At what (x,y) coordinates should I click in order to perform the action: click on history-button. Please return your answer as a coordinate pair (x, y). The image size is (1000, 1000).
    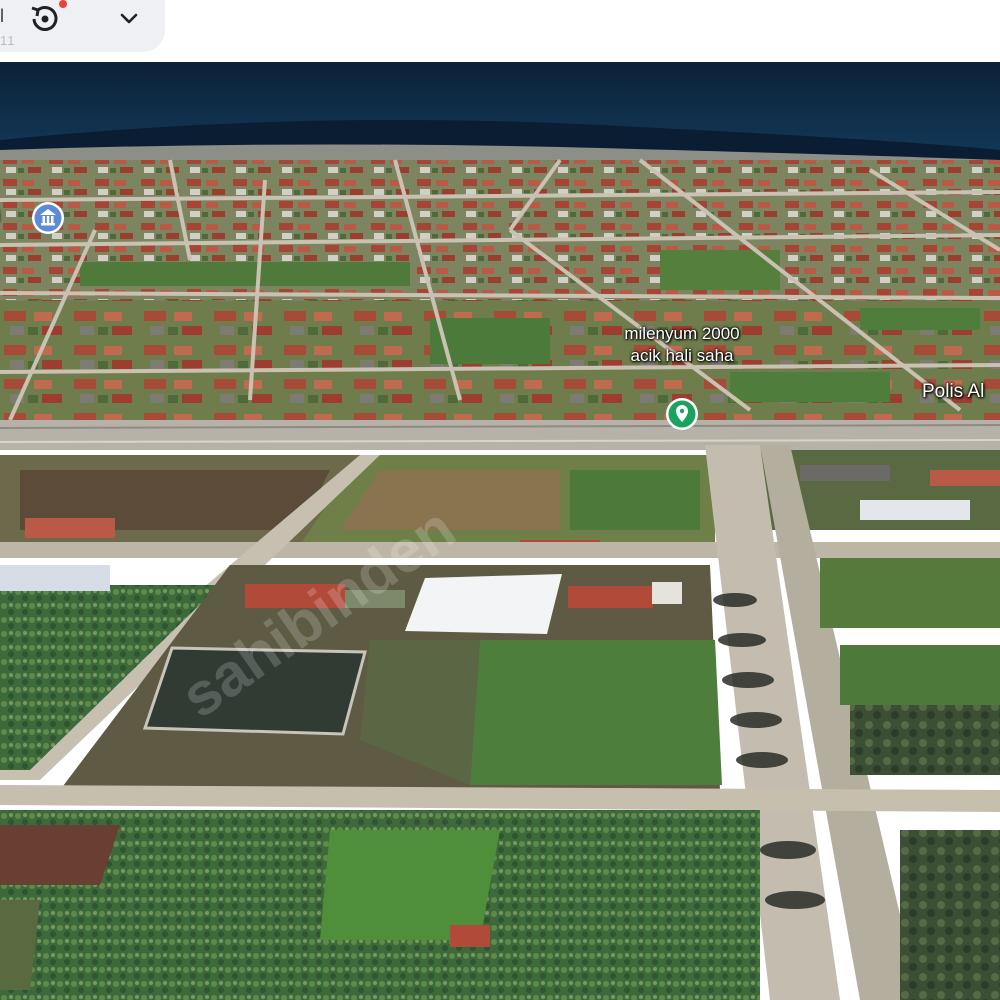
    Looking at the image, I should click on (45, 19).